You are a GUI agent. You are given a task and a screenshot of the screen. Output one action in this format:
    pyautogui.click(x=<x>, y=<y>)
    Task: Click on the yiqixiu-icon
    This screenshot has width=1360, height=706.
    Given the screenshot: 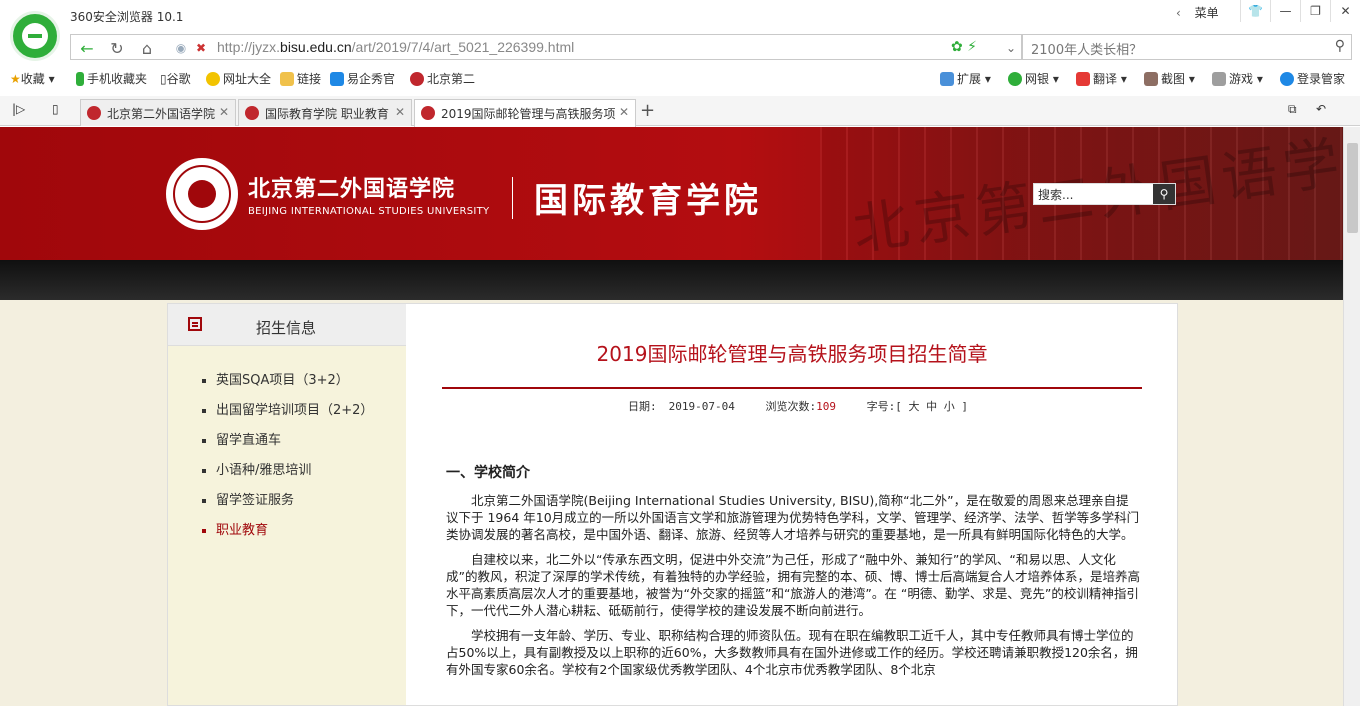 What is the action you would take?
    pyautogui.click(x=337, y=79)
    